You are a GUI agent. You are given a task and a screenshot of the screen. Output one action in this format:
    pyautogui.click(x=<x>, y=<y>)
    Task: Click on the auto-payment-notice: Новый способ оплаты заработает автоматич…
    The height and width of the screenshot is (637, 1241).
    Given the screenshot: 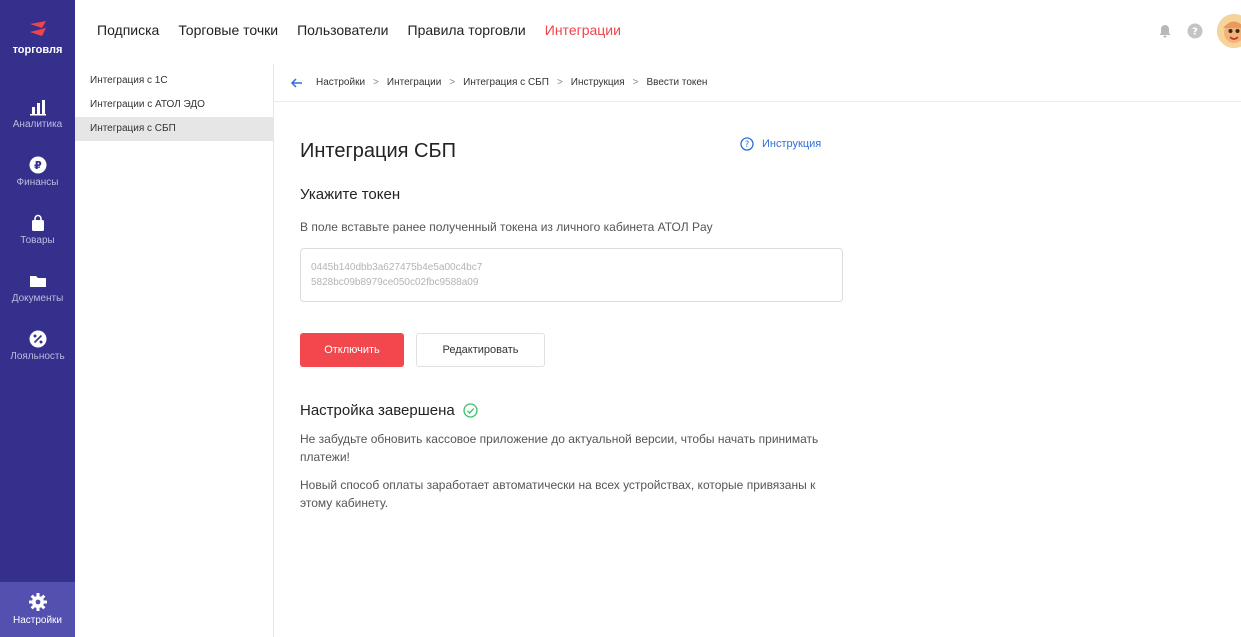 What is the action you would take?
    pyautogui.click(x=558, y=494)
    